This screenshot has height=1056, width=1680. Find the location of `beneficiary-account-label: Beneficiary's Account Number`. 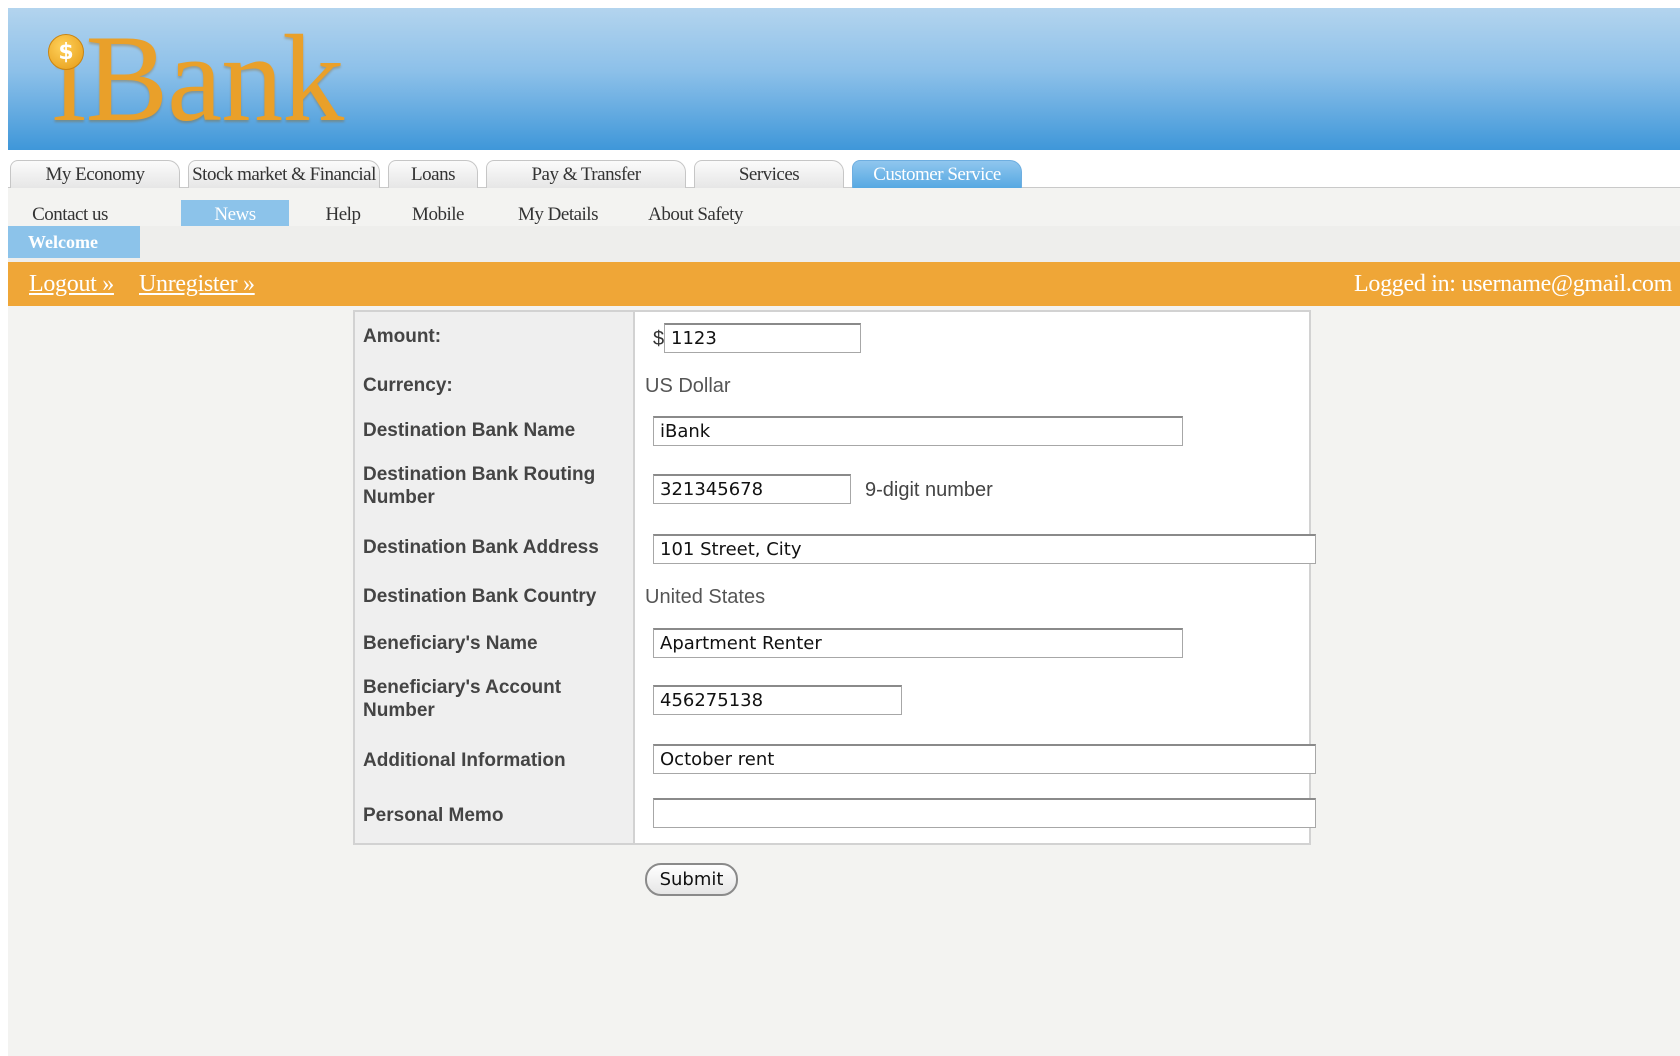

beneficiary-account-label: Beneficiary's Account Number is located at coordinates (462, 699).